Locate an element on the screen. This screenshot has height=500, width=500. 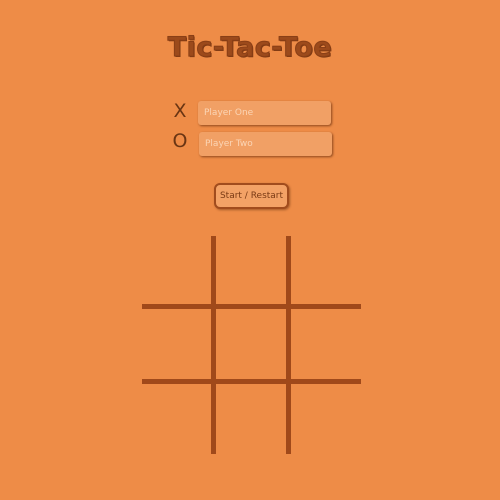
grid-line-vertical-left is located at coordinates (213, 345).